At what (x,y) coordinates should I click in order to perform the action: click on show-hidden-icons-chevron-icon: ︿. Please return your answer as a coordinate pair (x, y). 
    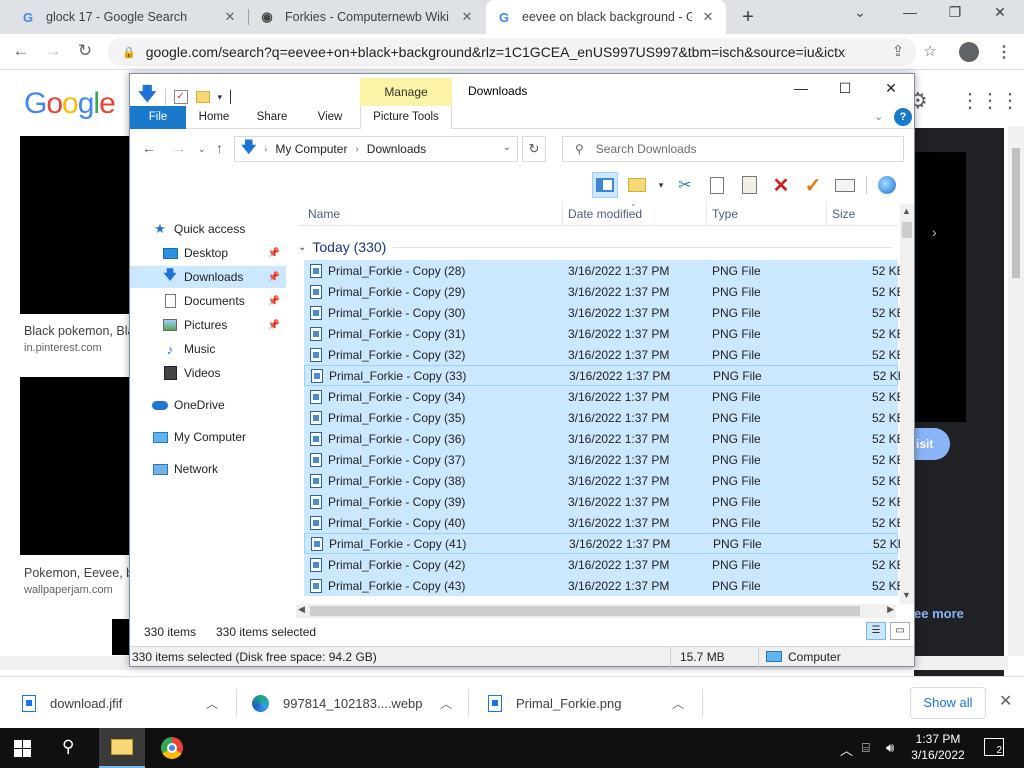
    Looking at the image, I should click on (846, 749).